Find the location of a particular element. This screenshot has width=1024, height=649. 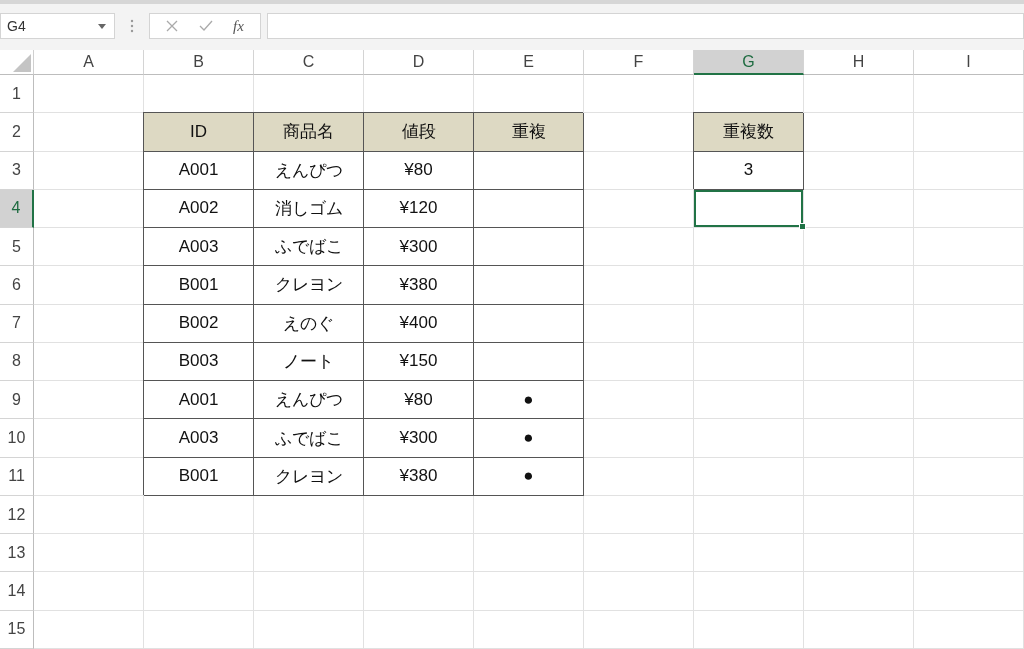

name-box: G4 is located at coordinates (57, 26).